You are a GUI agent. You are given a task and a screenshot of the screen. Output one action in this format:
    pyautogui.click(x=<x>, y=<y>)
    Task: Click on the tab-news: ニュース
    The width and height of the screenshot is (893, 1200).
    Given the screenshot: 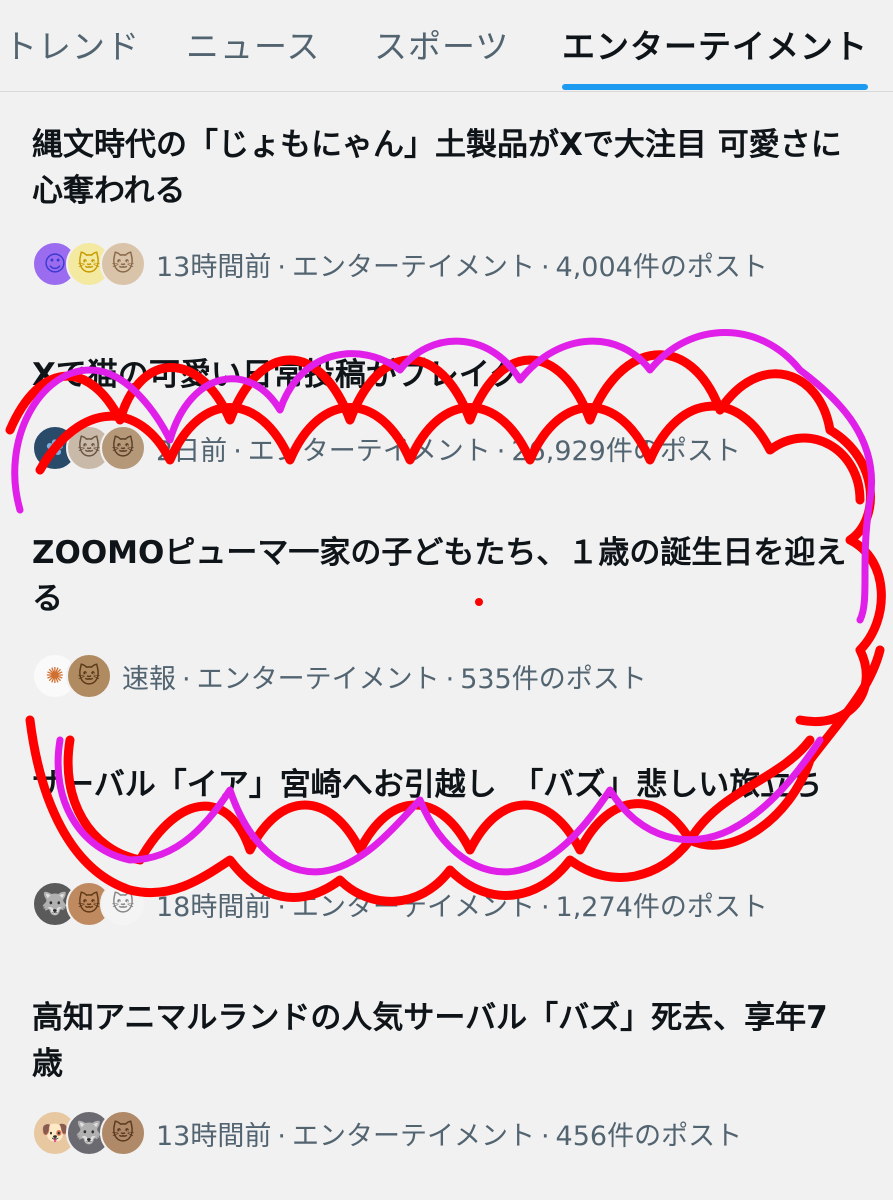 What is the action you would take?
    pyautogui.click(x=253, y=44)
    